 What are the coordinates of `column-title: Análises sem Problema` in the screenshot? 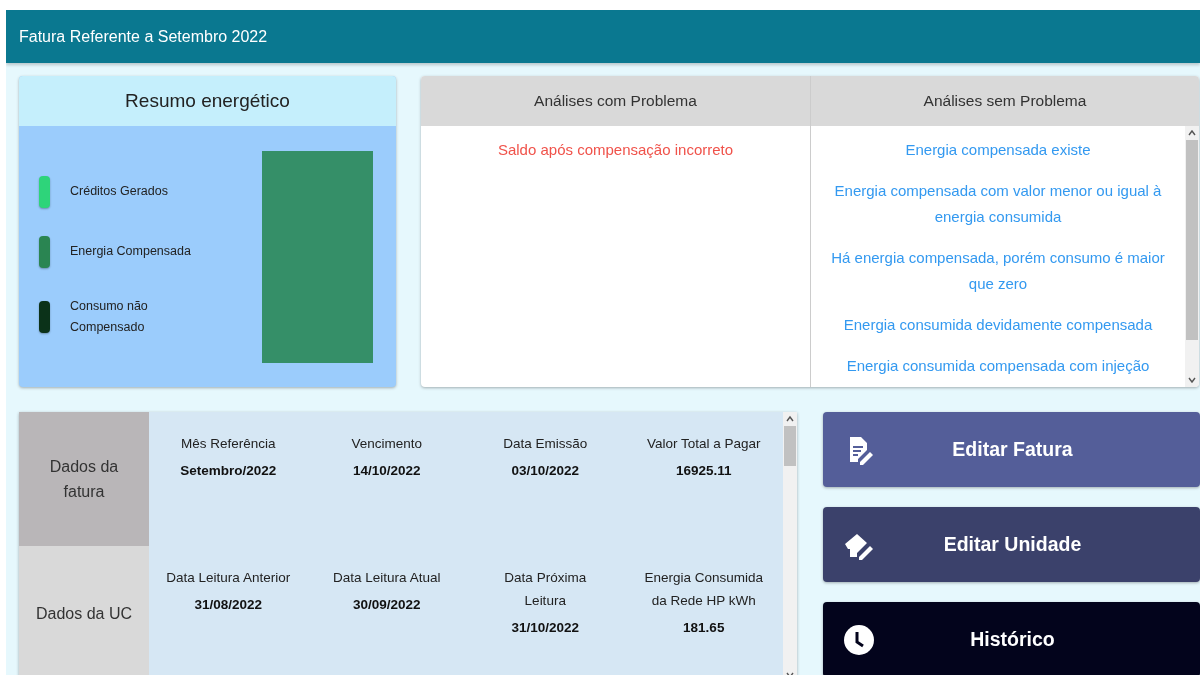 It's located at (1005, 101).